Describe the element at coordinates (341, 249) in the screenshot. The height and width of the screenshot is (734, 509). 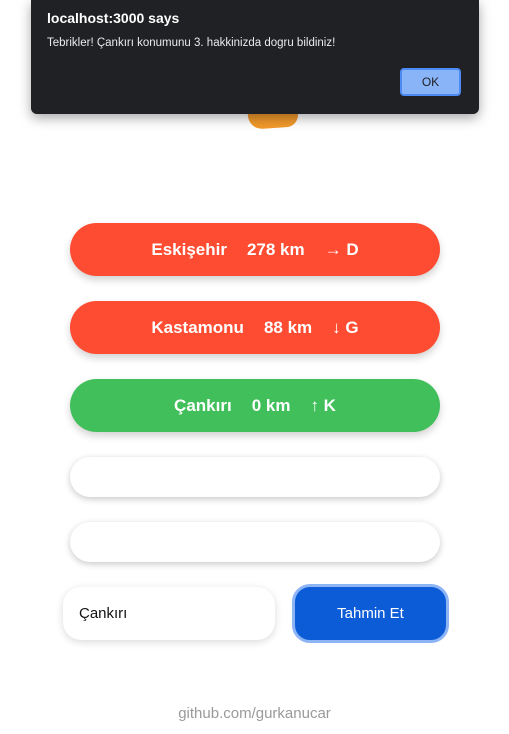
I see `guess-direction: → D` at that location.